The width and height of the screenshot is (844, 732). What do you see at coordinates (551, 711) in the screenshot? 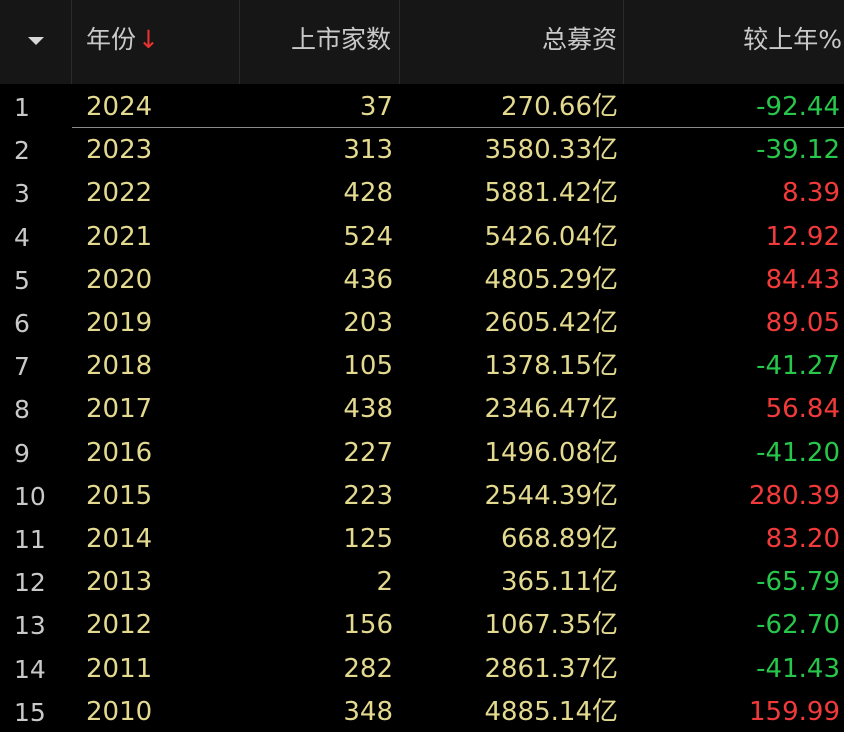
I see `total-raised-cell: 4885.14亿` at bounding box center [551, 711].